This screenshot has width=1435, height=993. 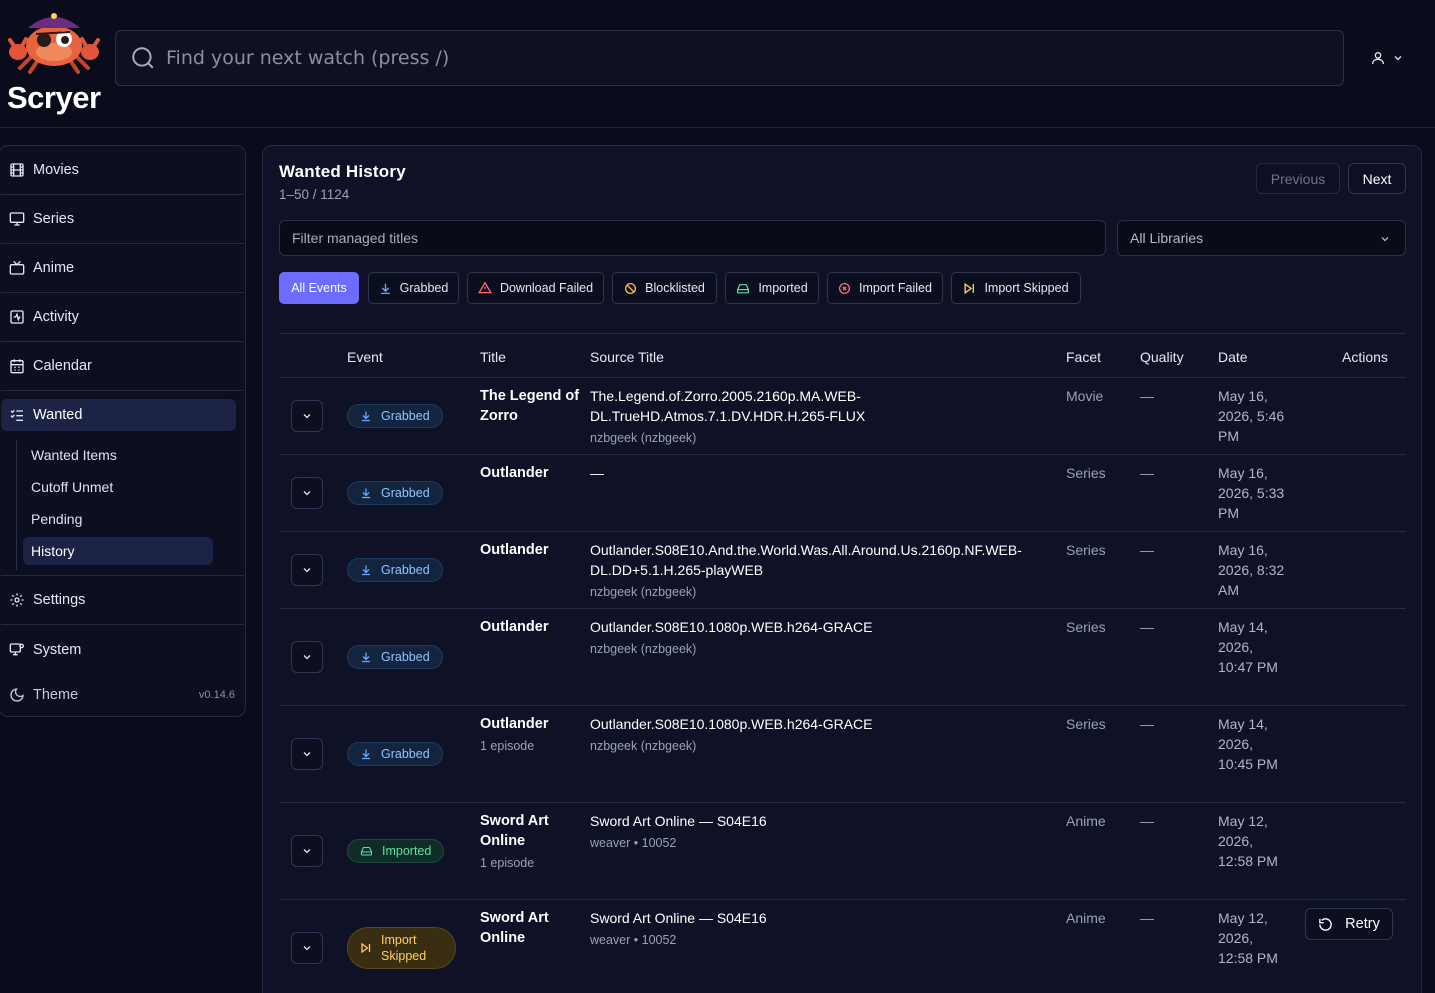 I want to click on user-menu-button, so click(x=1391, y=58).